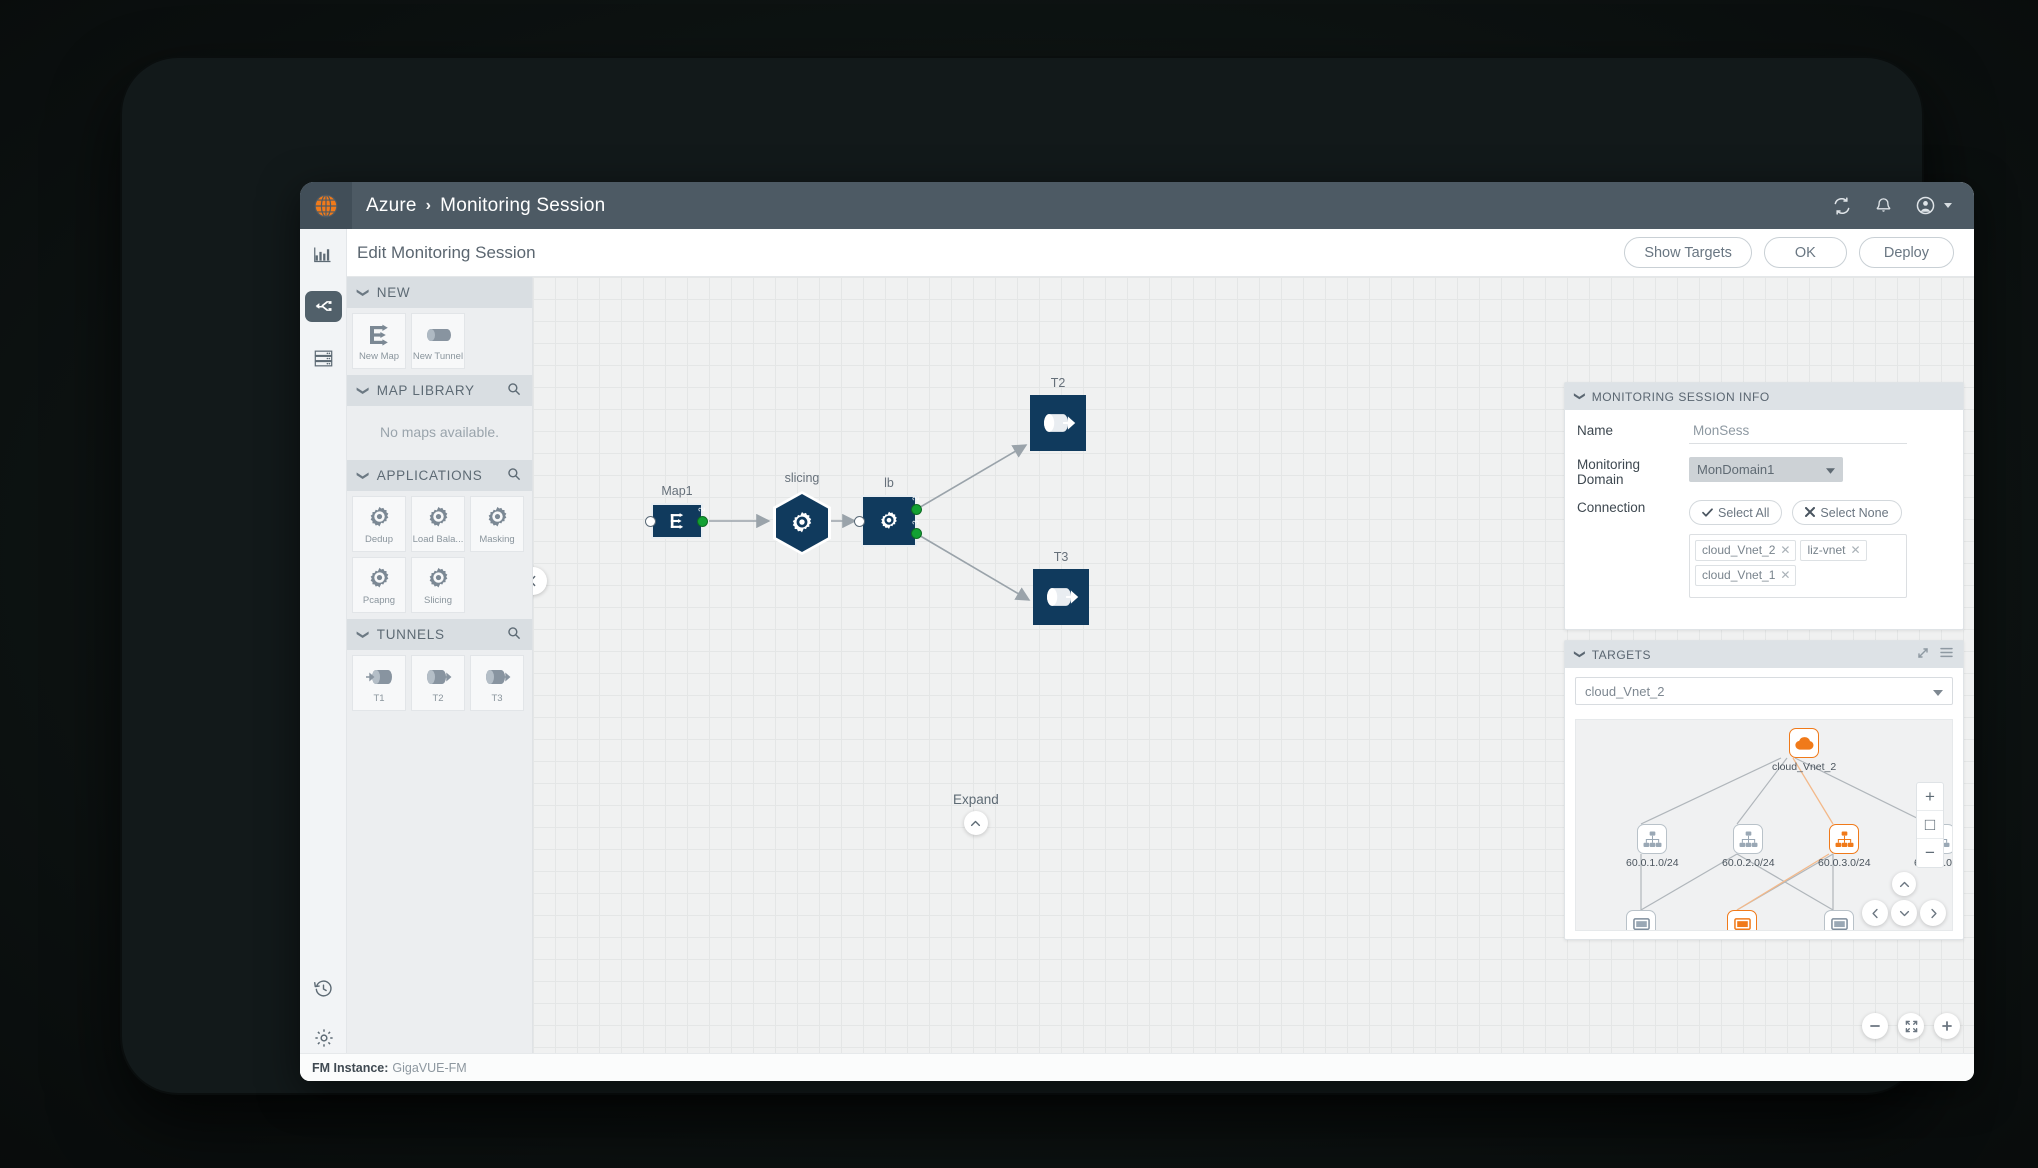 This screenshot has height=1168, width=2038. I want to click on canvas-zoom-out-button, so click(1875, 1026).